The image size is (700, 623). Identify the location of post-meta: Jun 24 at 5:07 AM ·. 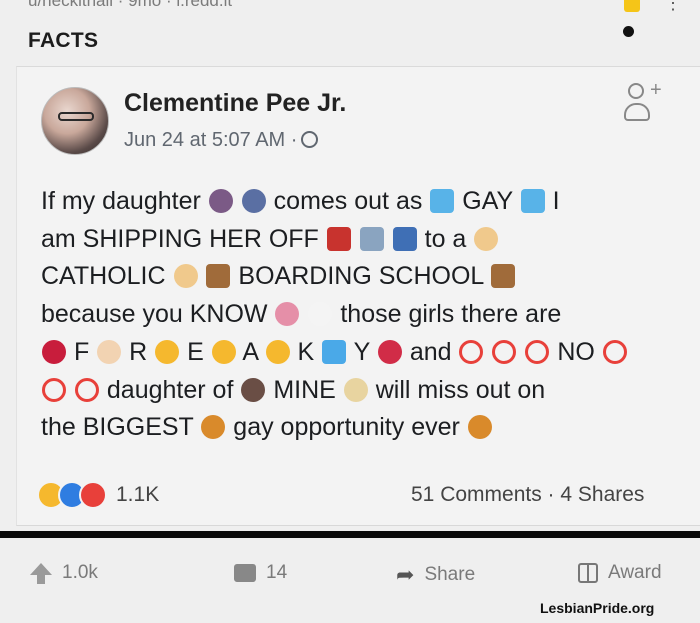
(221, 140).